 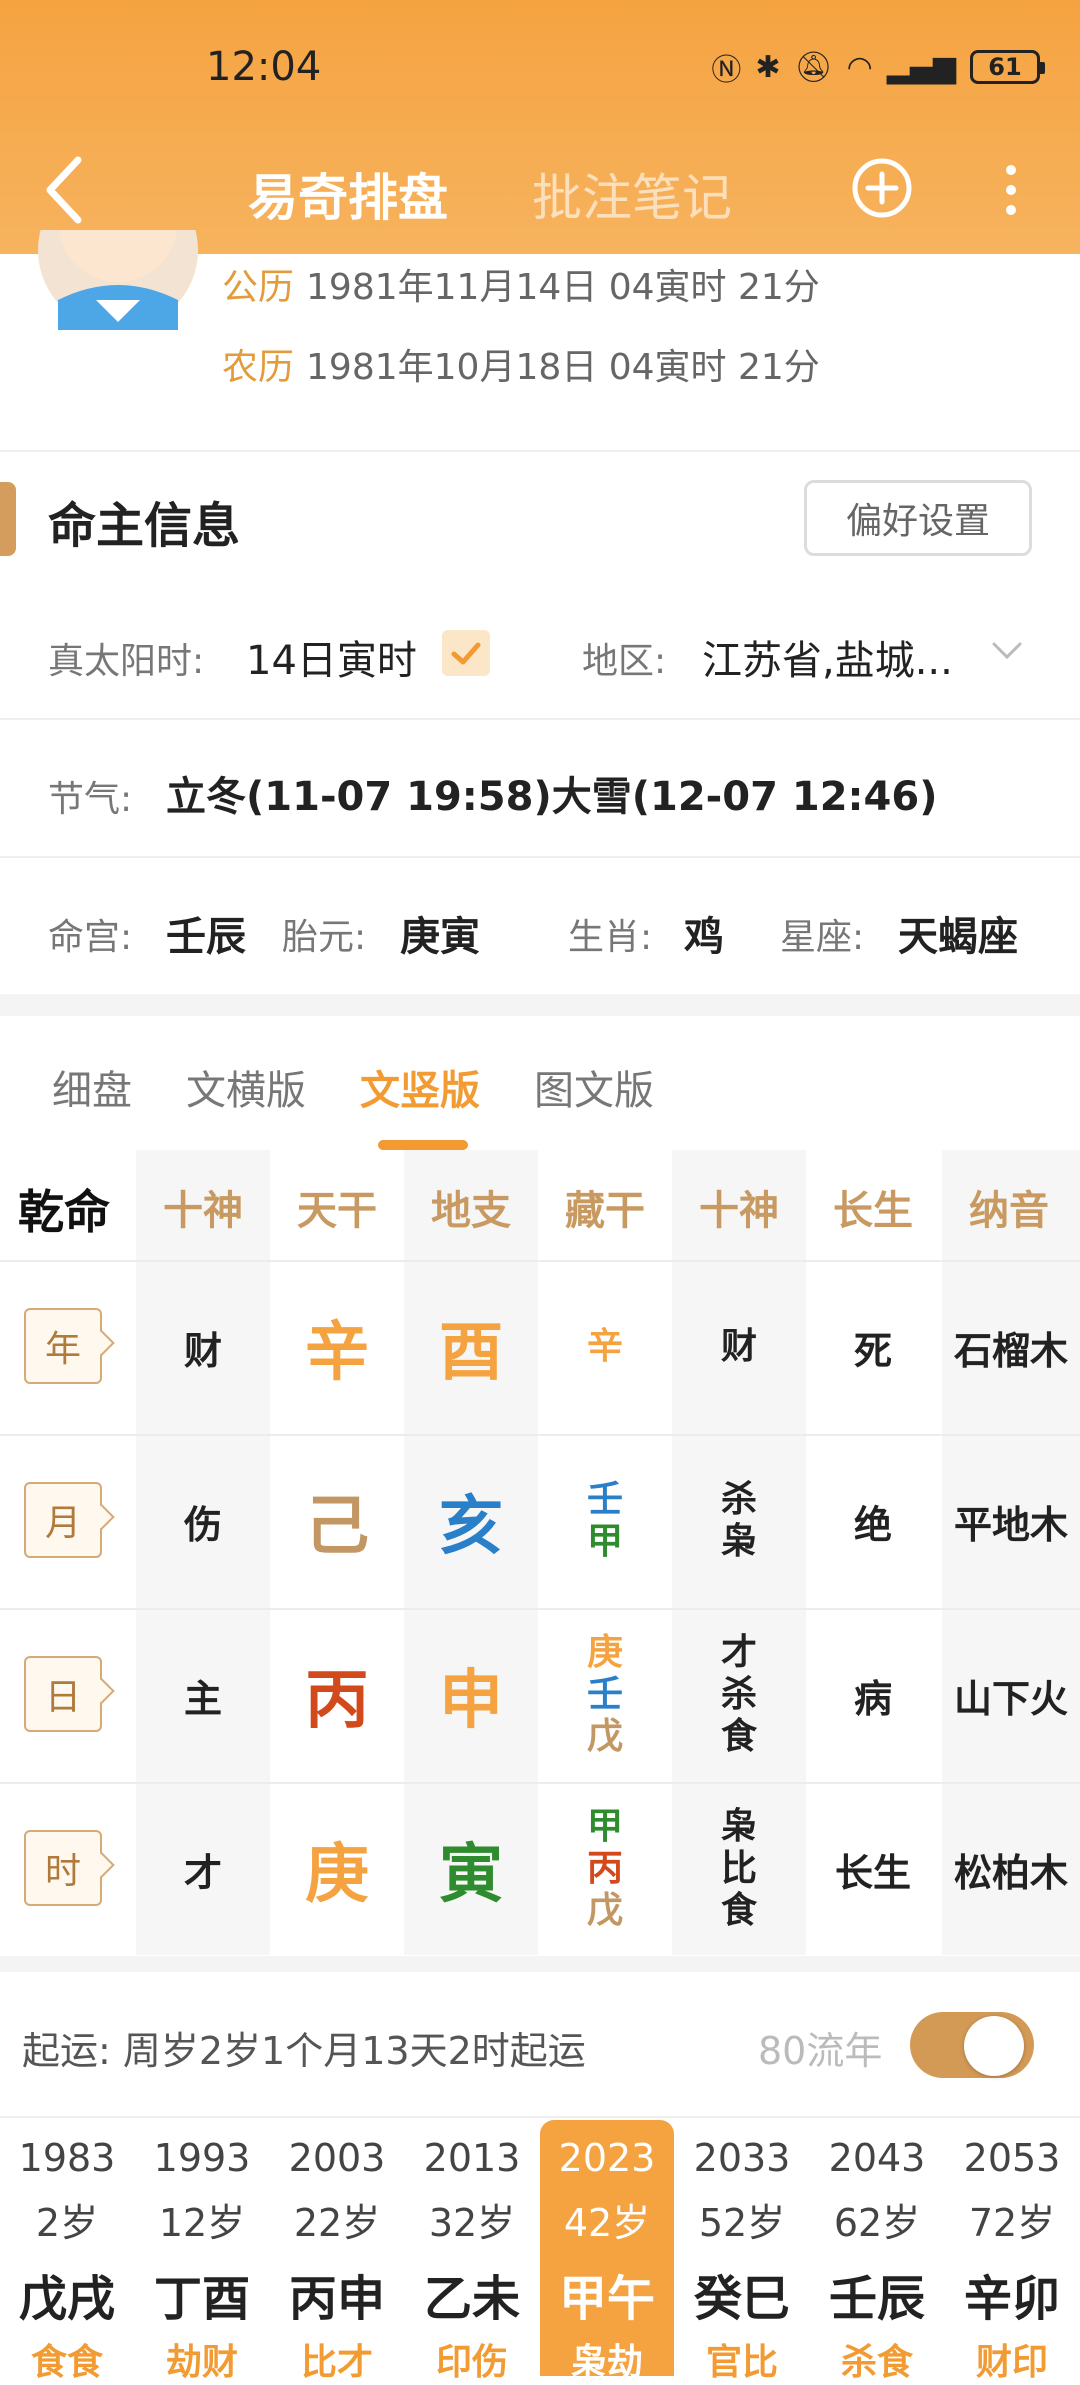 I want to click on qiyun-label: 起运: 周岁2岁1个月13天2时起运, so click(x=304, y=2051).